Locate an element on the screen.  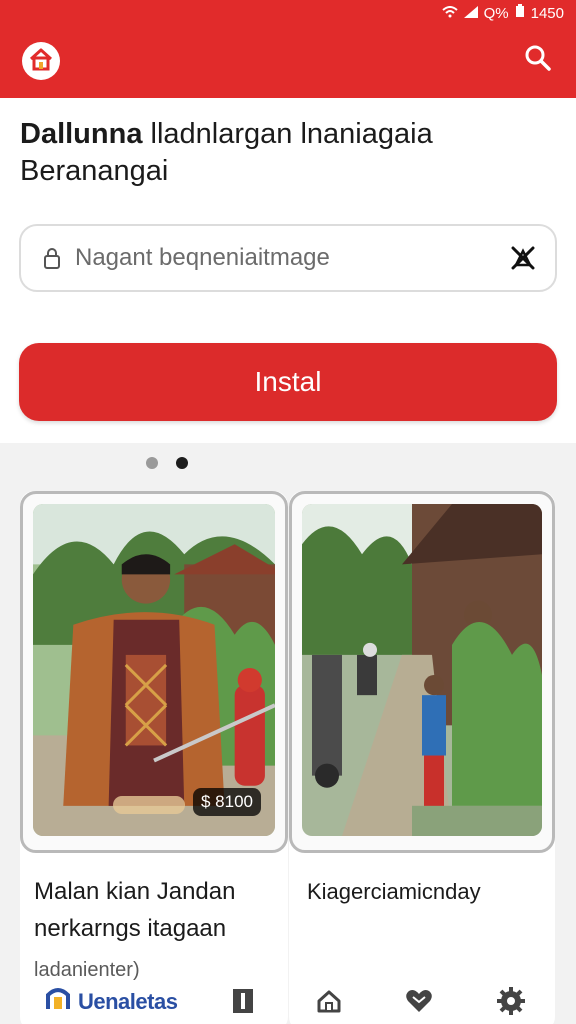
battery-percent: Q% is located at coordinates (496, 13).